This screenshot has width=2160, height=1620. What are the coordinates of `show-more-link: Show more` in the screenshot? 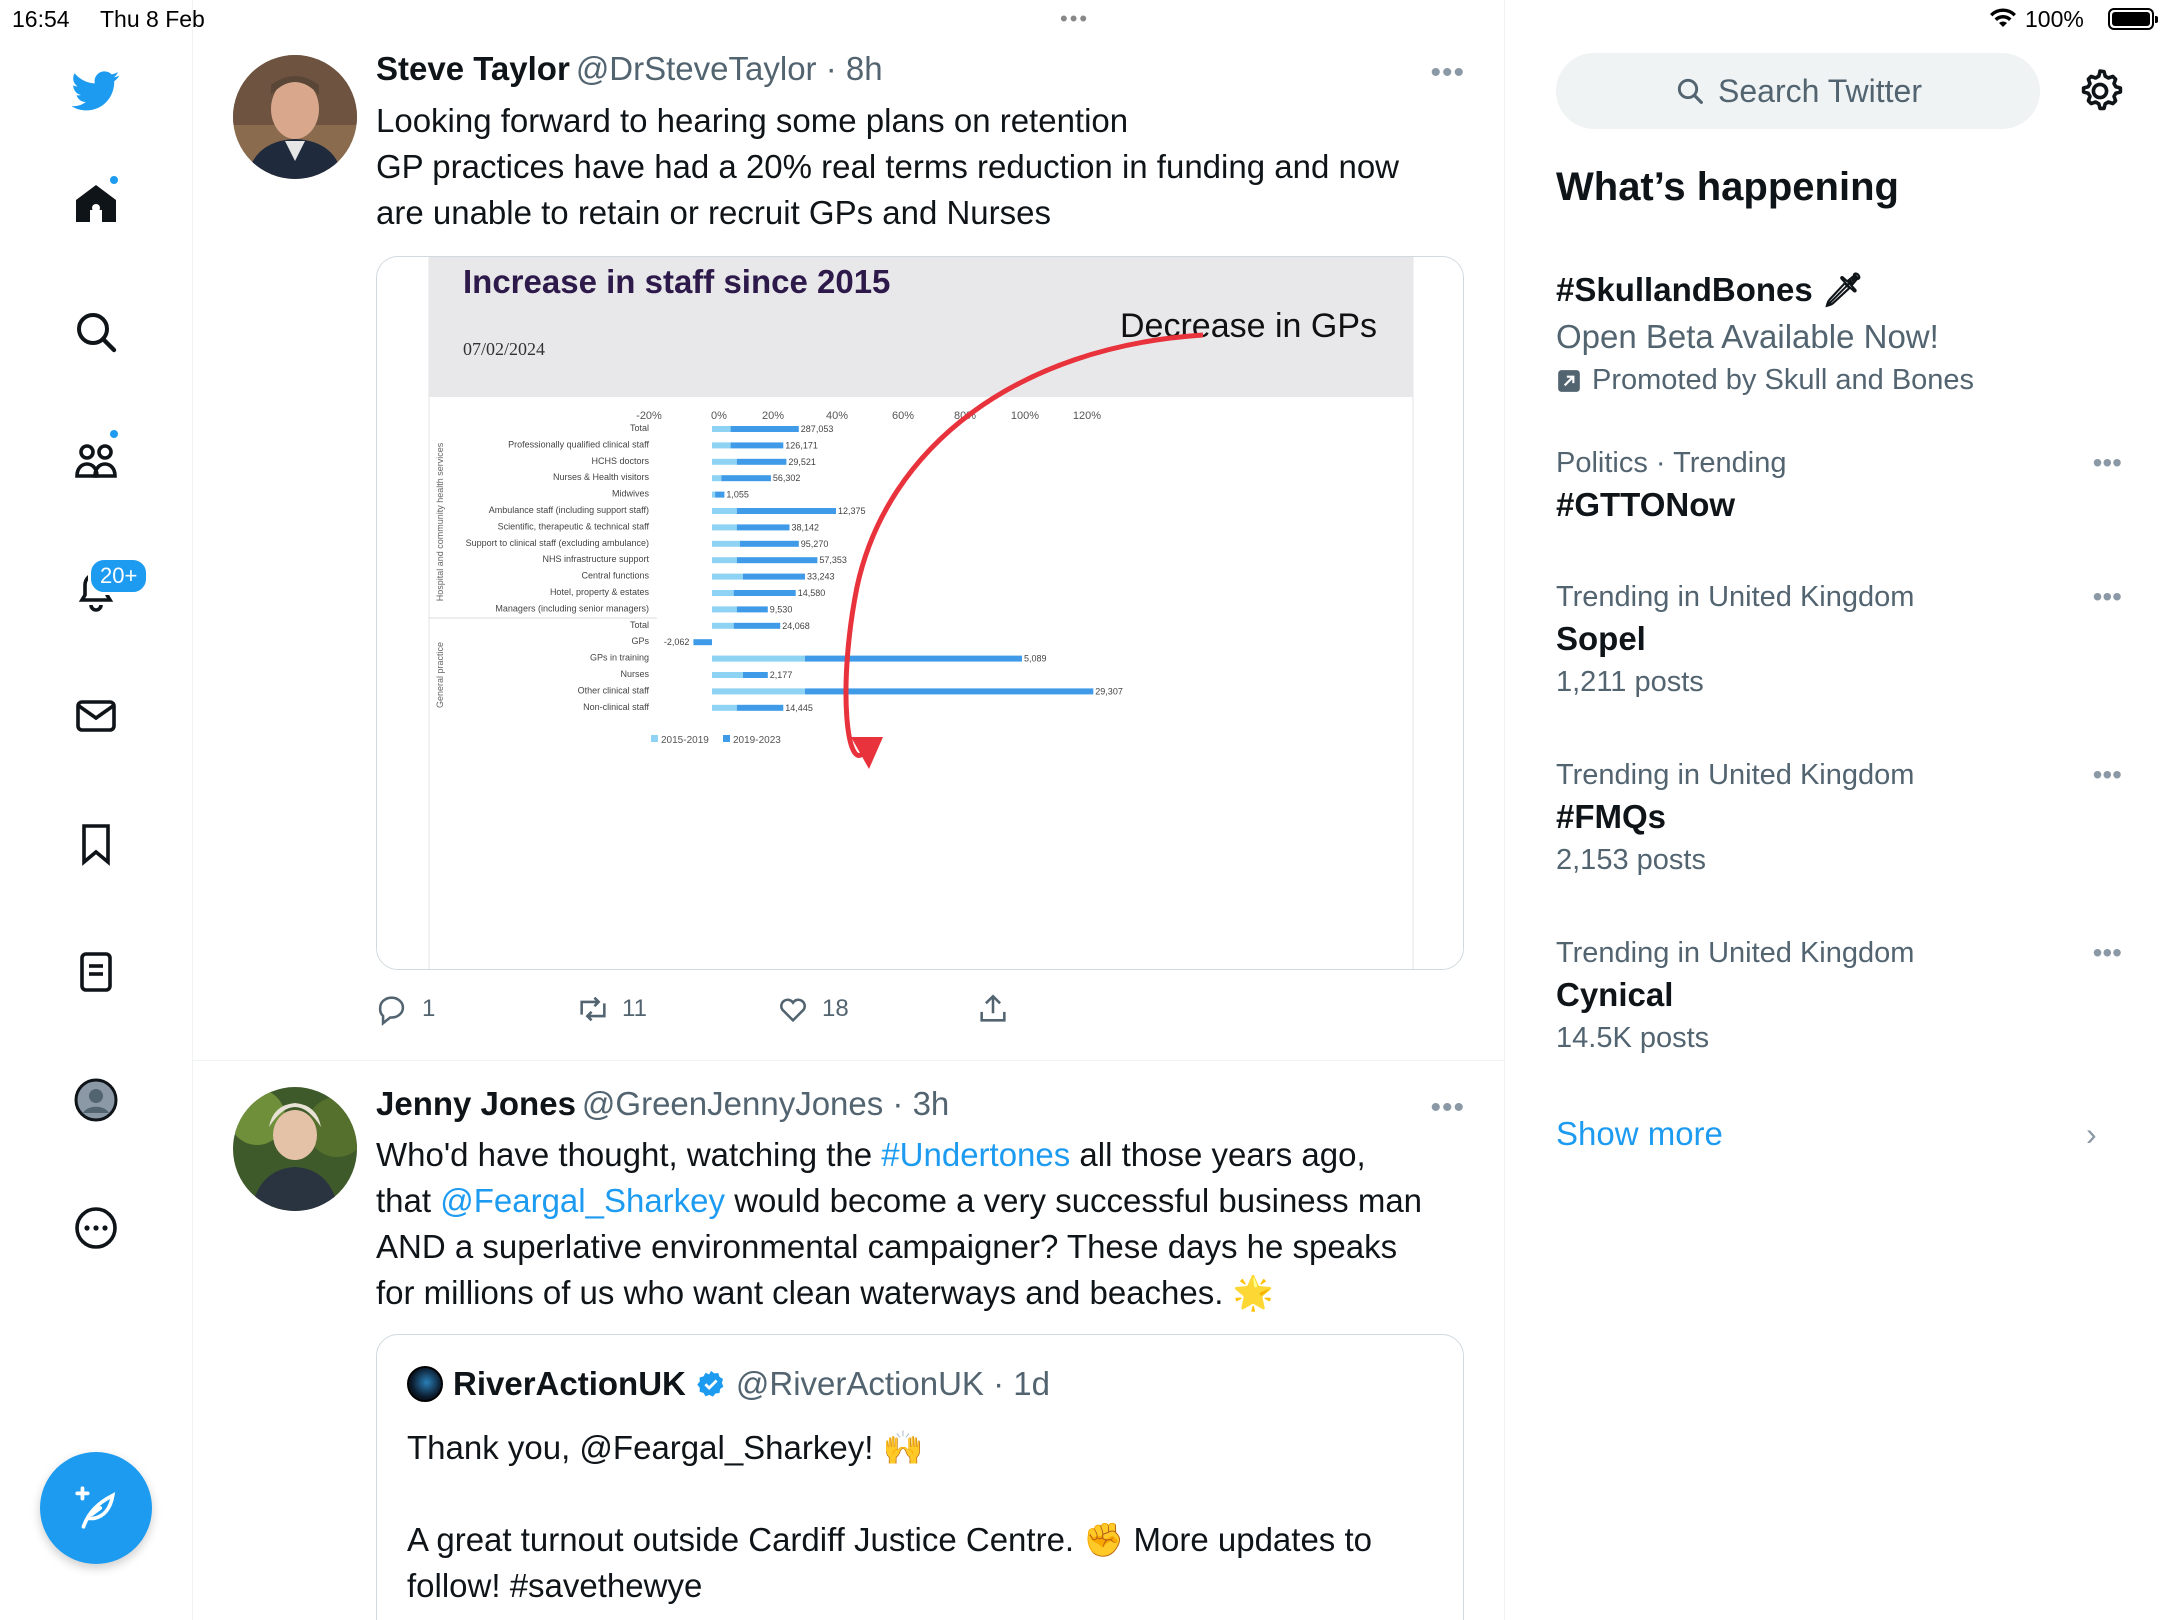 It's located at (1639, 1134).